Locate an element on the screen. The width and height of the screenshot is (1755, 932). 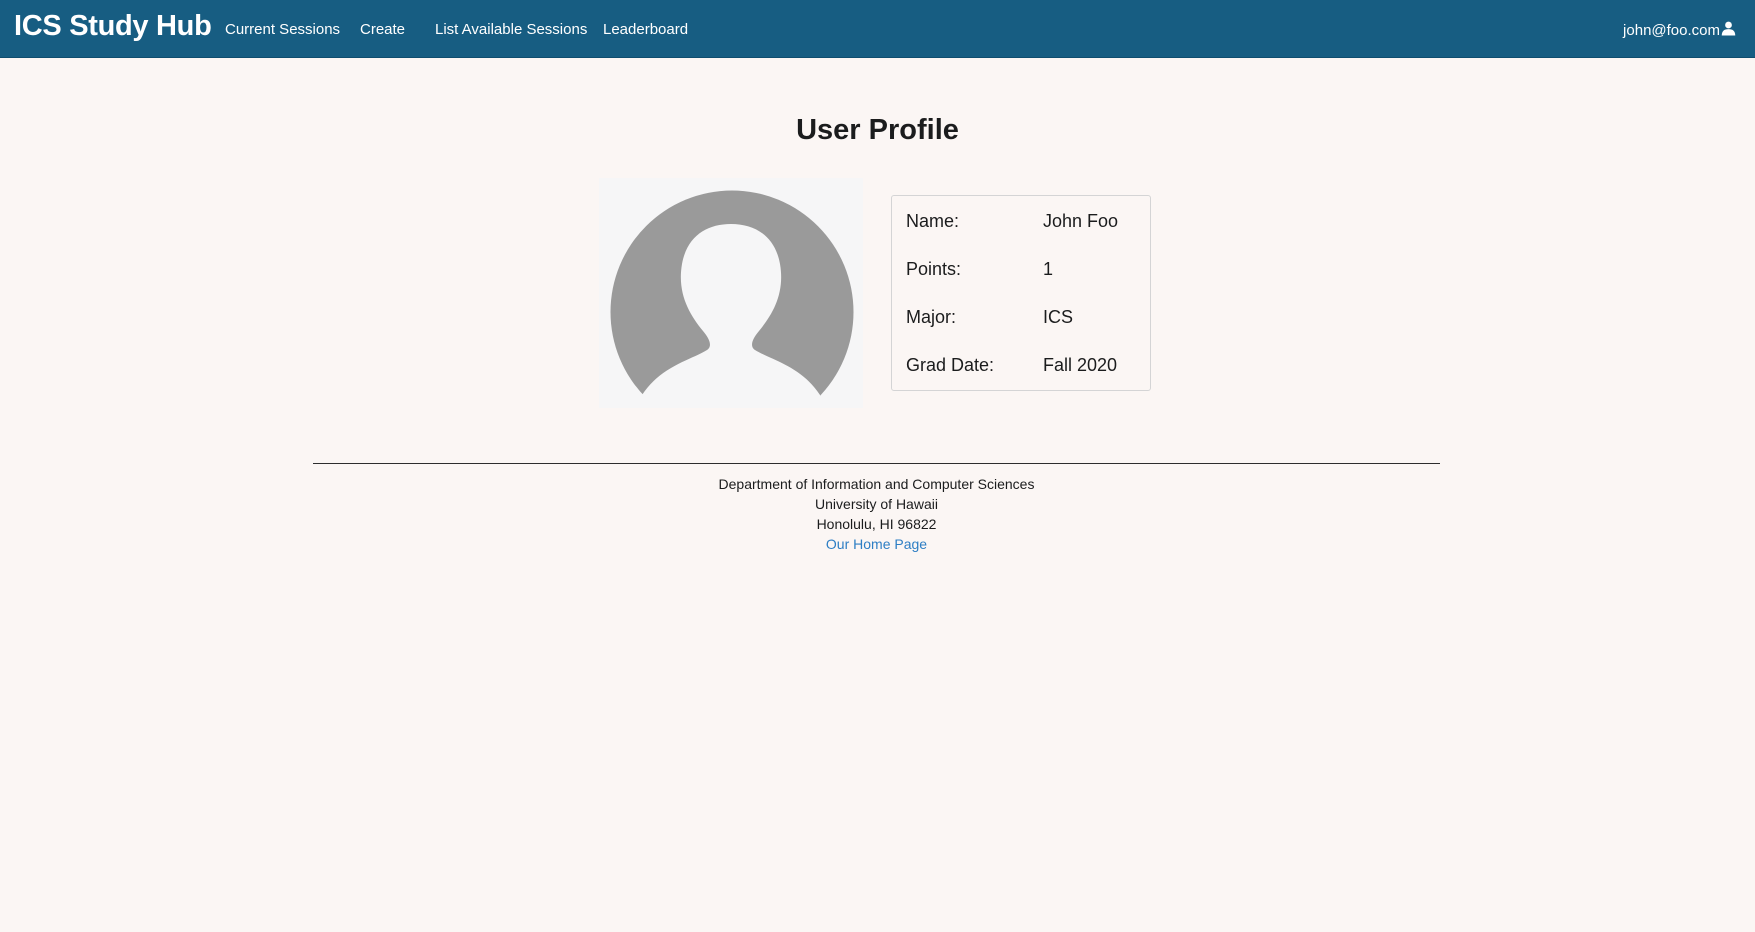
grad-date-label: Grad Date: is located at coordinates (950, 365).